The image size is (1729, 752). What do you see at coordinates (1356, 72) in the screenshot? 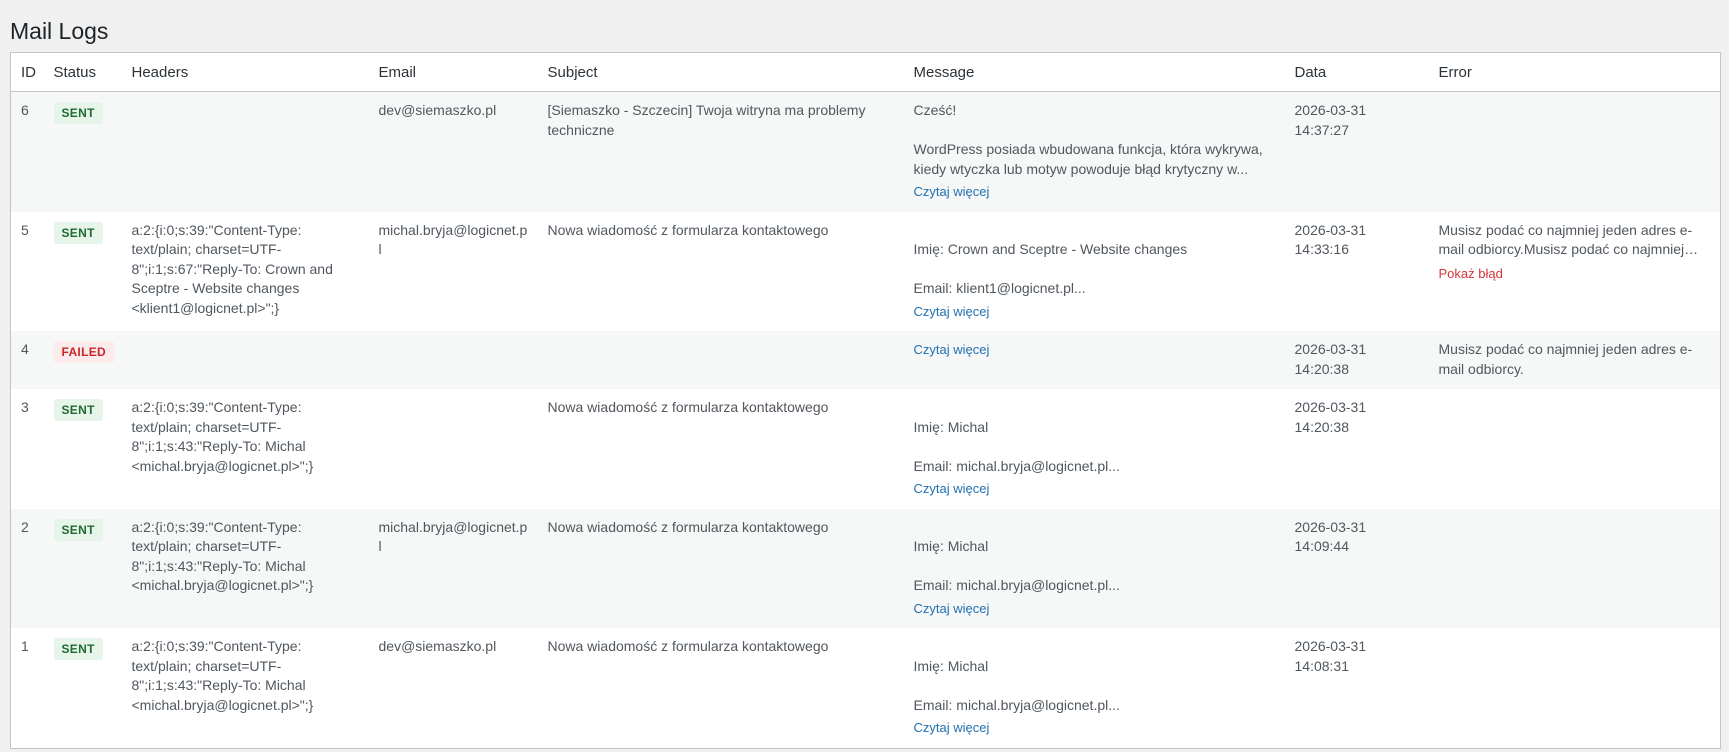
I see `column-header-date: Data` at bounding box center [1356, 72].